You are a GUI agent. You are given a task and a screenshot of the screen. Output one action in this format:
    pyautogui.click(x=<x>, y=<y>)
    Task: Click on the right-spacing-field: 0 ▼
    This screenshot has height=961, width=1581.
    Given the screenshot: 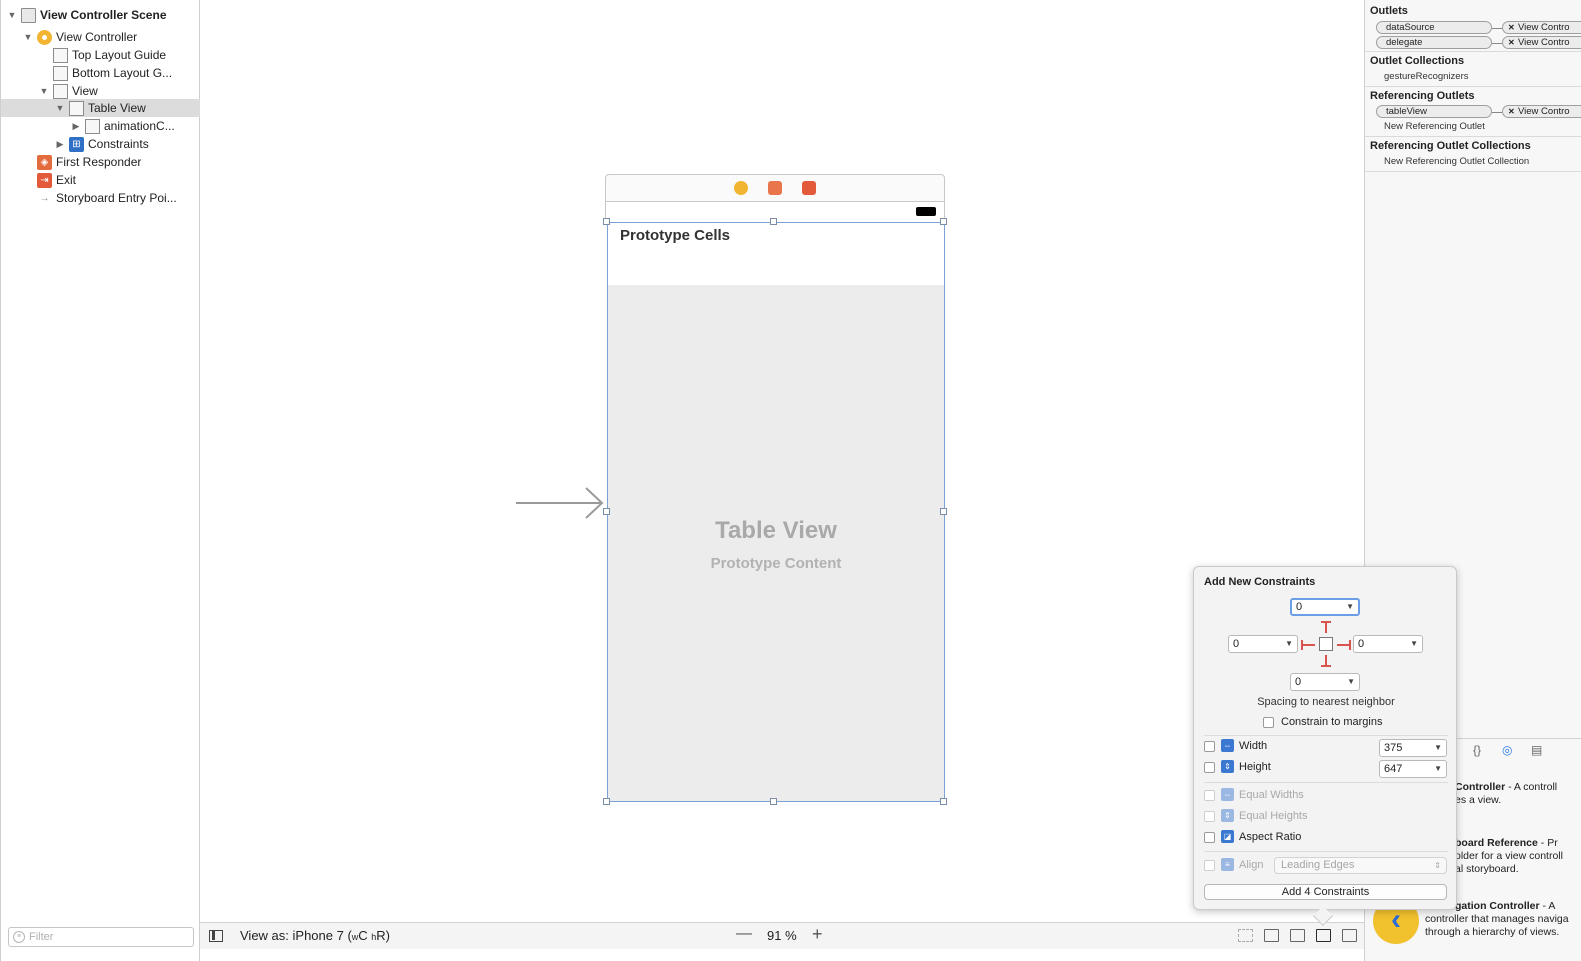 What is the action you would take?
    pyautogui.click(x=1388, y=644)
    